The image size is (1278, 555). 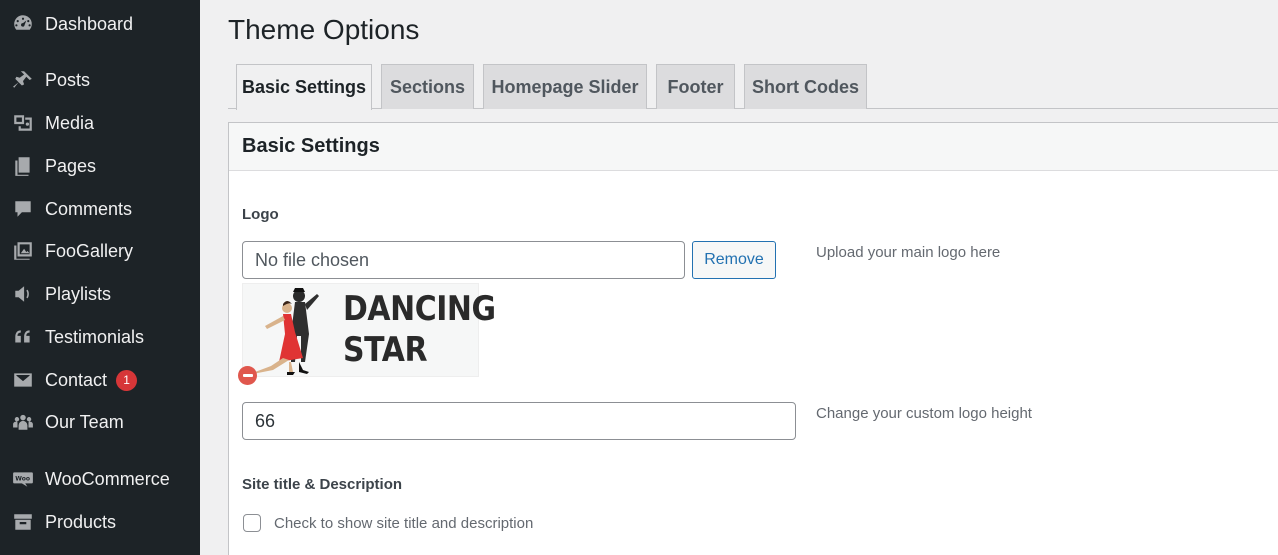 I want to click on menu-label: Comments, so click(x=89, y=208).